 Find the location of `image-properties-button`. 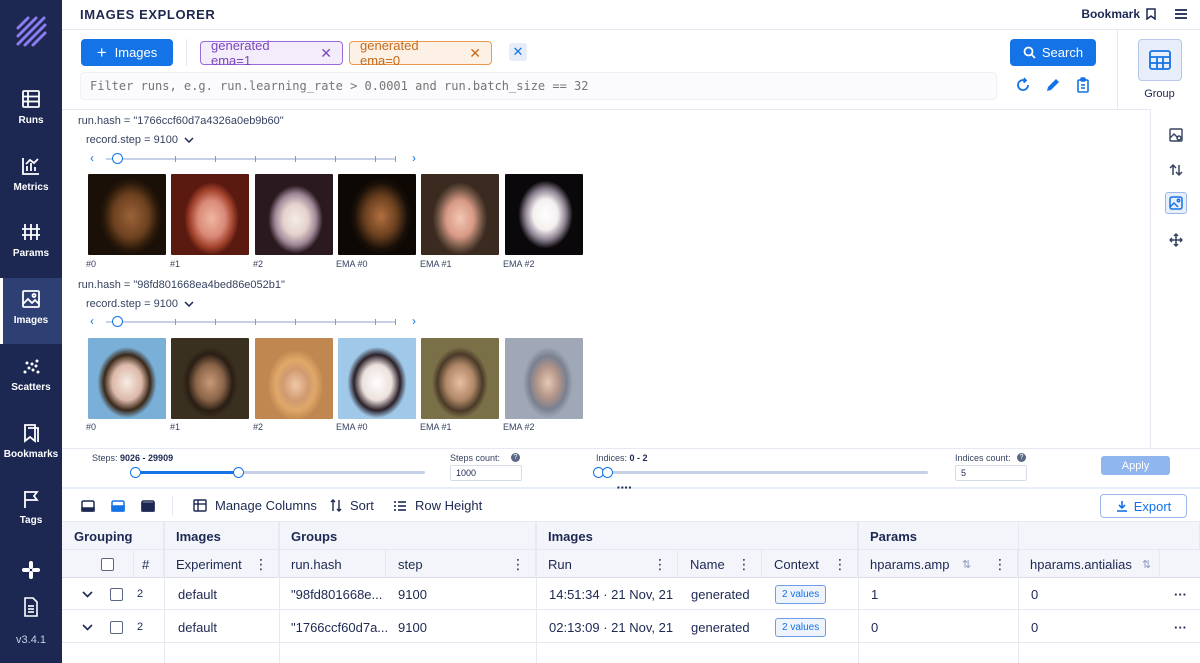

image-properties-button is located at coordinates (1176, 135).